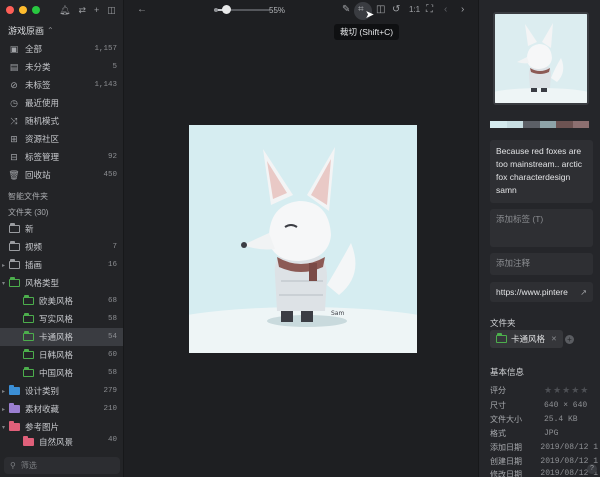 The width and height of the screenshot is (600, 477). Describe the element at coordinates (61, 409) in the screenshot. I see `folder-item: ▸ 素材收藏 210` at that location.